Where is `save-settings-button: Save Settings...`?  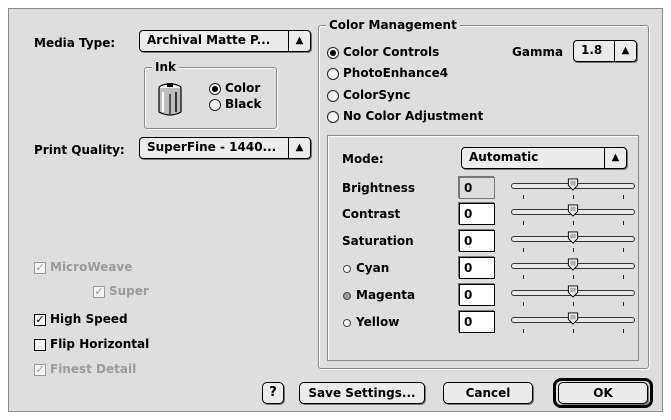 save-settings-button: Save Settings... is located at coordinates (362, 393).